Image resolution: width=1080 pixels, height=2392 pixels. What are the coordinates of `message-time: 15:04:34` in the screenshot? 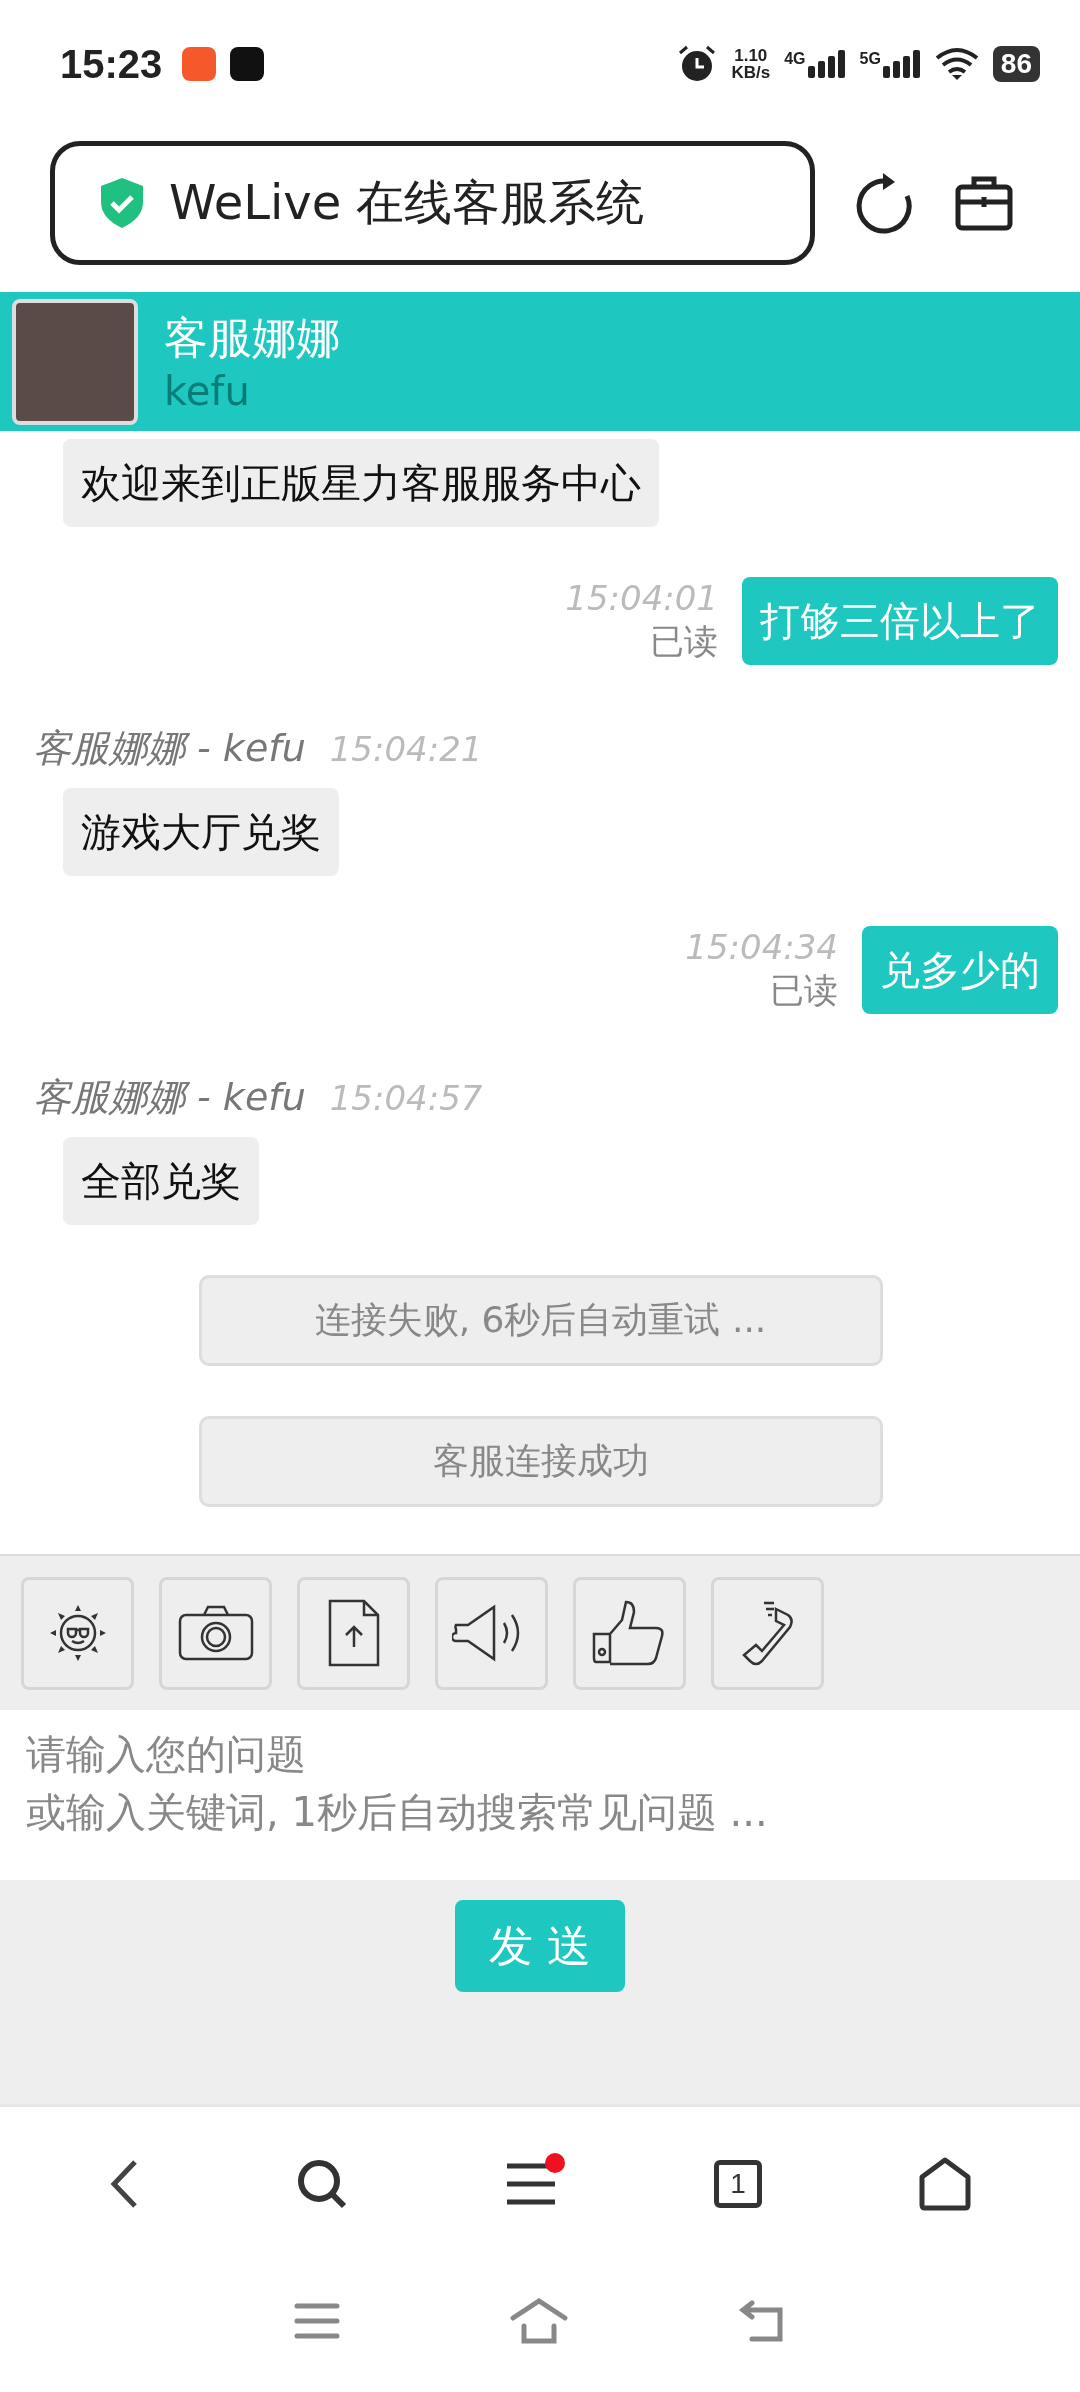 It's located at (761, 947).